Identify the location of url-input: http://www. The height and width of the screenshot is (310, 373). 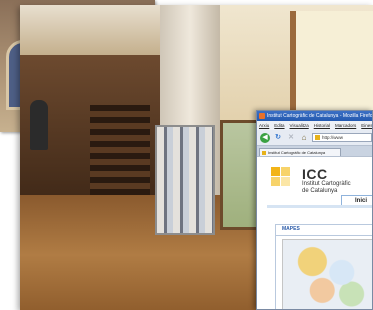
(342, 137).